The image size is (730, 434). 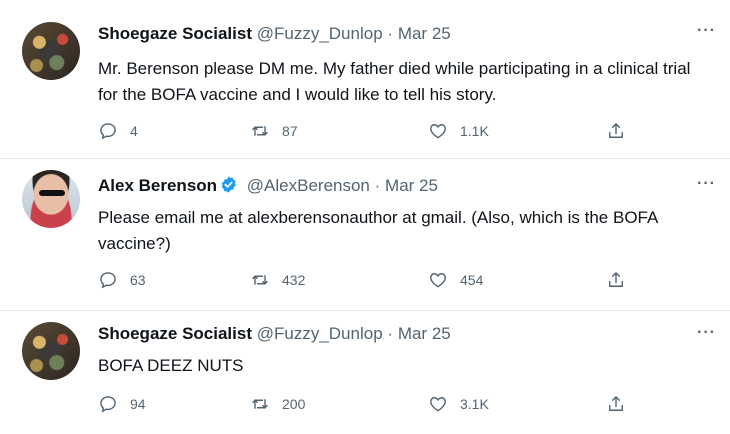 What do you see at coordinates (277, 404) in the screenshot?
I see `retweet-button: 200` at bounding box center [277, 404].